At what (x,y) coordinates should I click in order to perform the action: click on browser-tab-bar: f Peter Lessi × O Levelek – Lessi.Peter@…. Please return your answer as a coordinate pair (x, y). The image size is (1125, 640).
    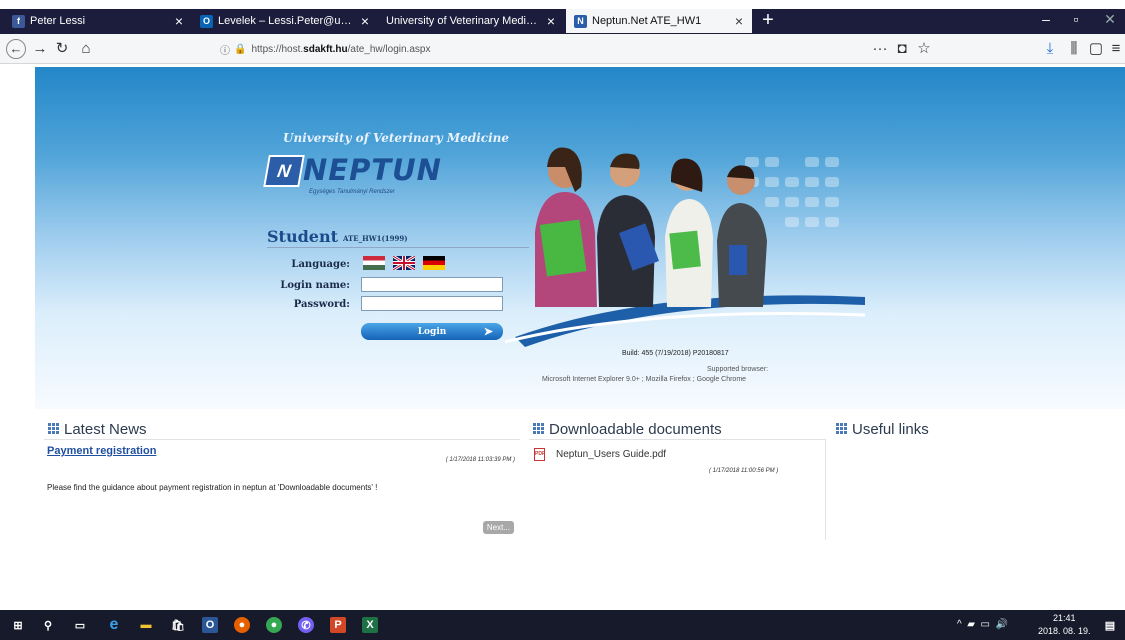
    Looking at the image, I should click on (562, 17).